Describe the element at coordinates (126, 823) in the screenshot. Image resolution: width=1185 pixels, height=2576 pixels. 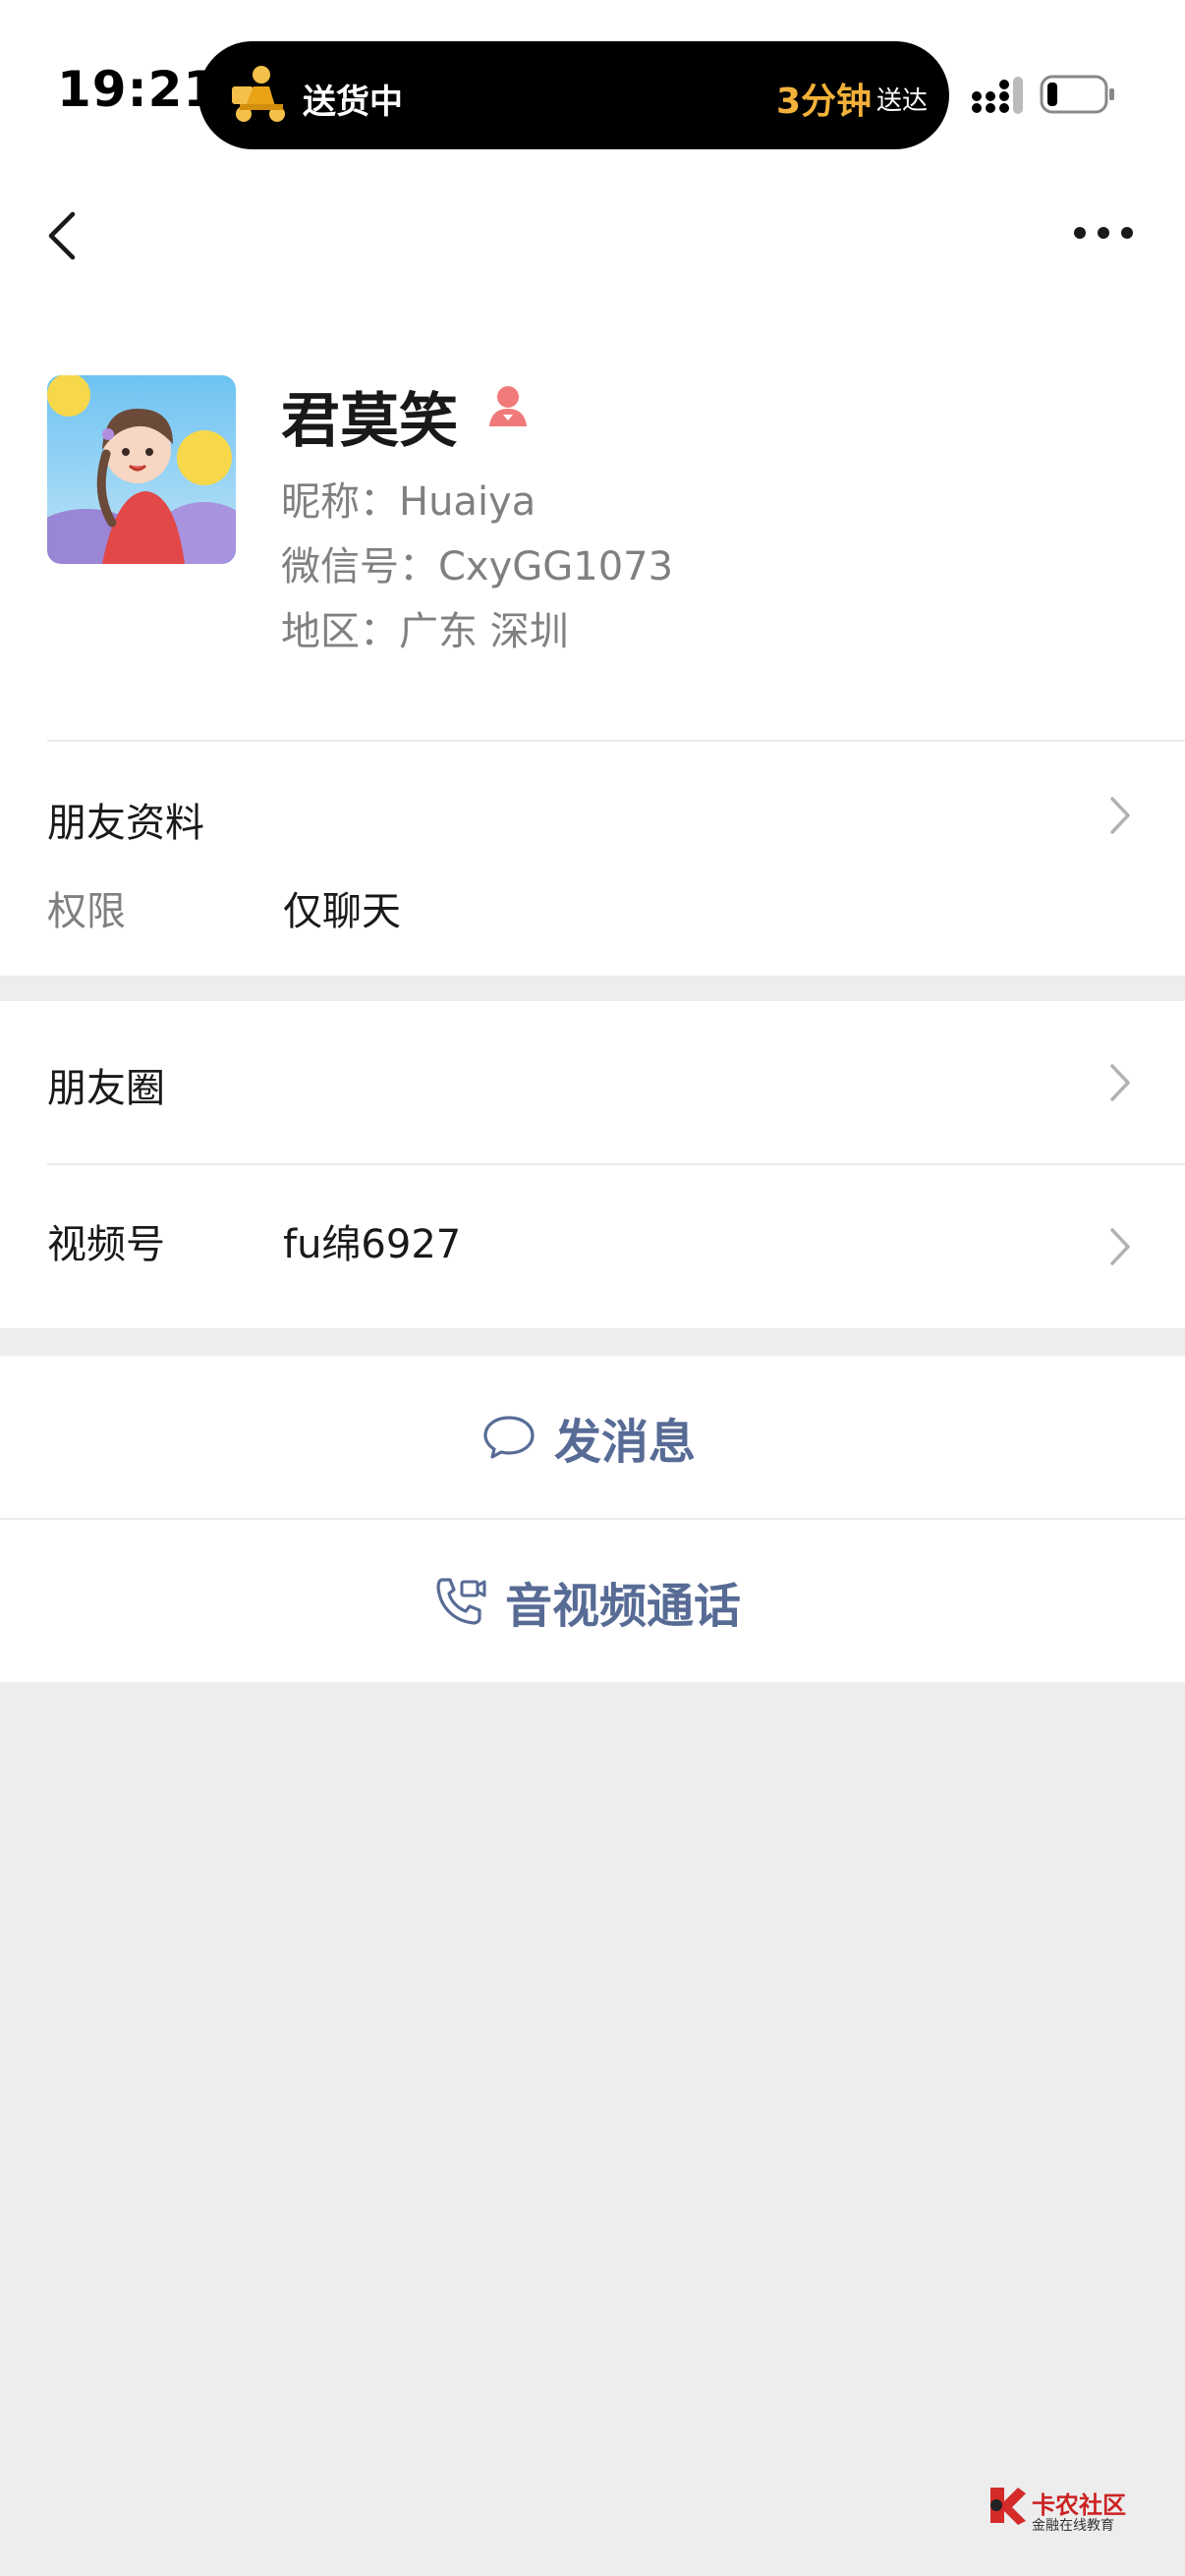
I see `friend-info-title: 朋友资料` at that location.